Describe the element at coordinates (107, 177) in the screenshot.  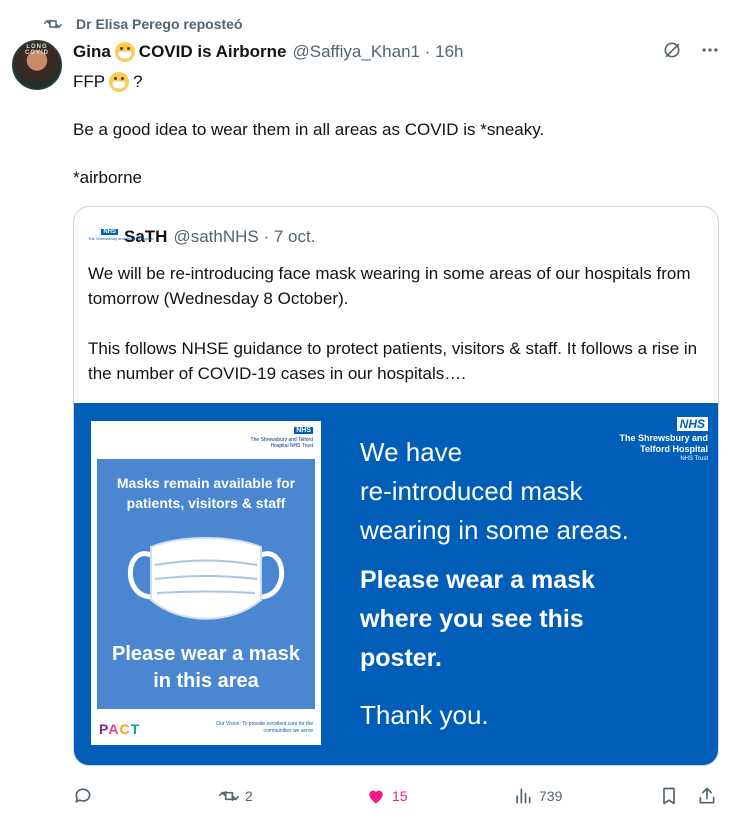
I see `post-line-3: *airborne` at that location.